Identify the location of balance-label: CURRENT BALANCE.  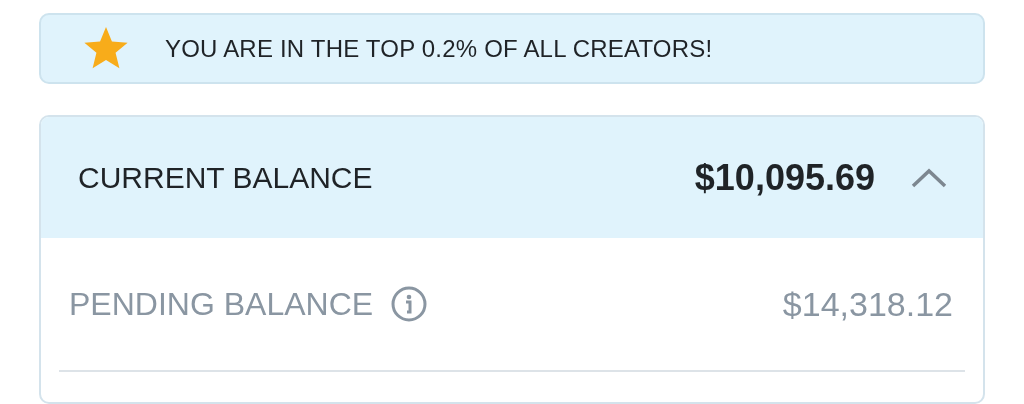
(226, 177).